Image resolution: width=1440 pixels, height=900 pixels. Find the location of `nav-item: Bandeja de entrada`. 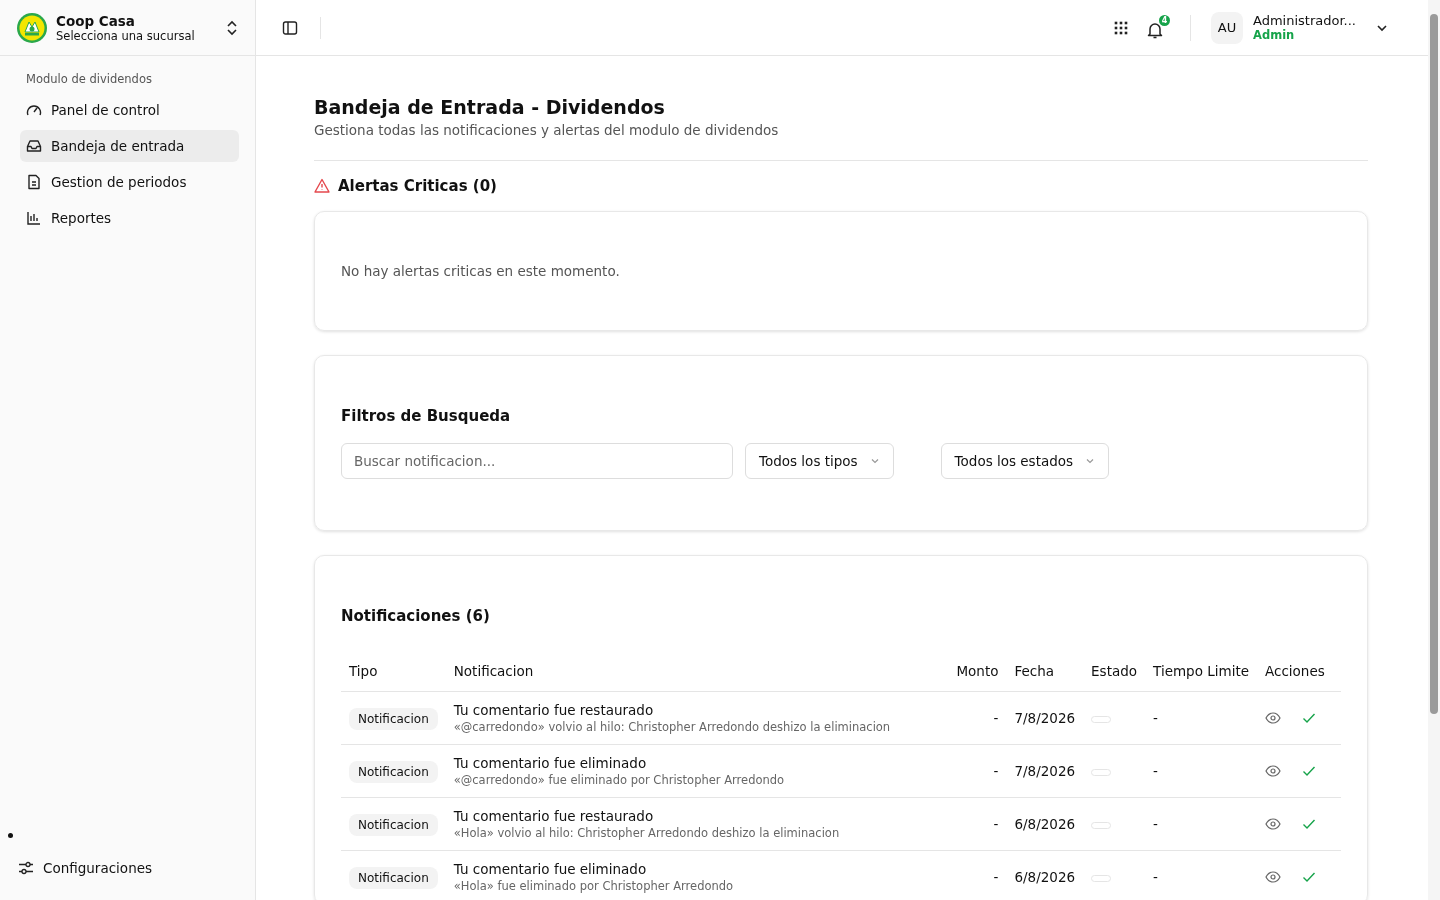

nav-item: Bandeja de entrada is located at coordinates (129, 146).